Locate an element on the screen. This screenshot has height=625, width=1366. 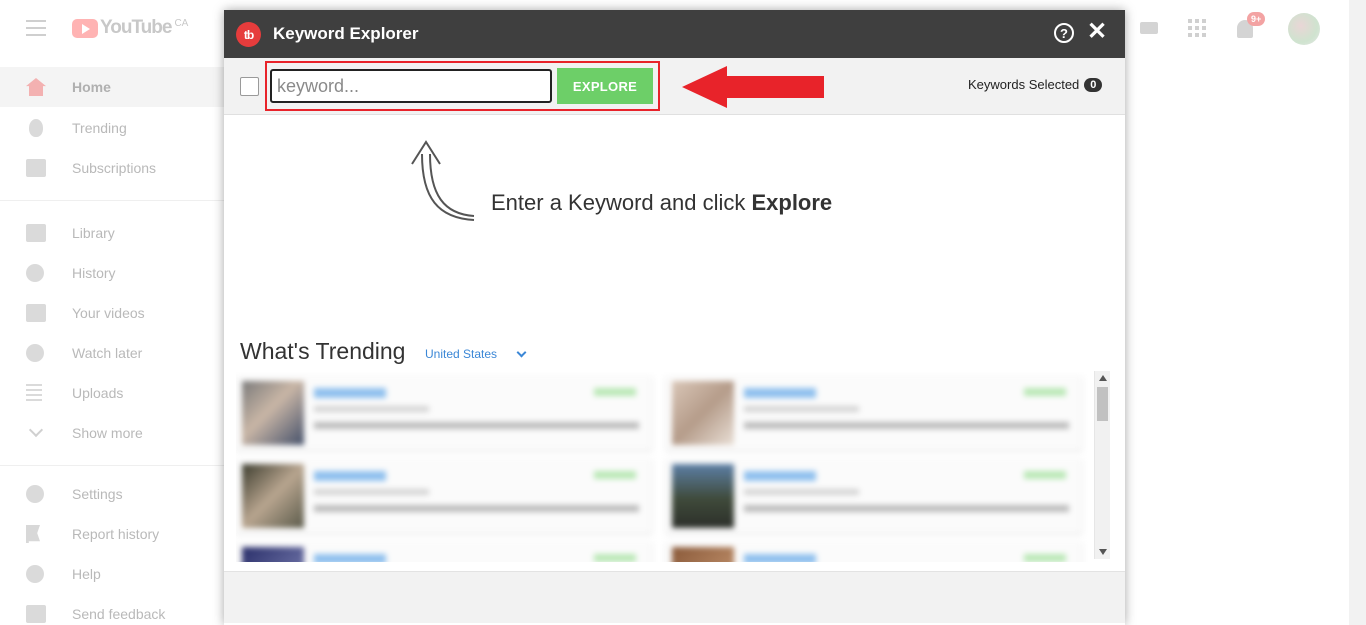
menu-icon is located at coordinates (36, 28).